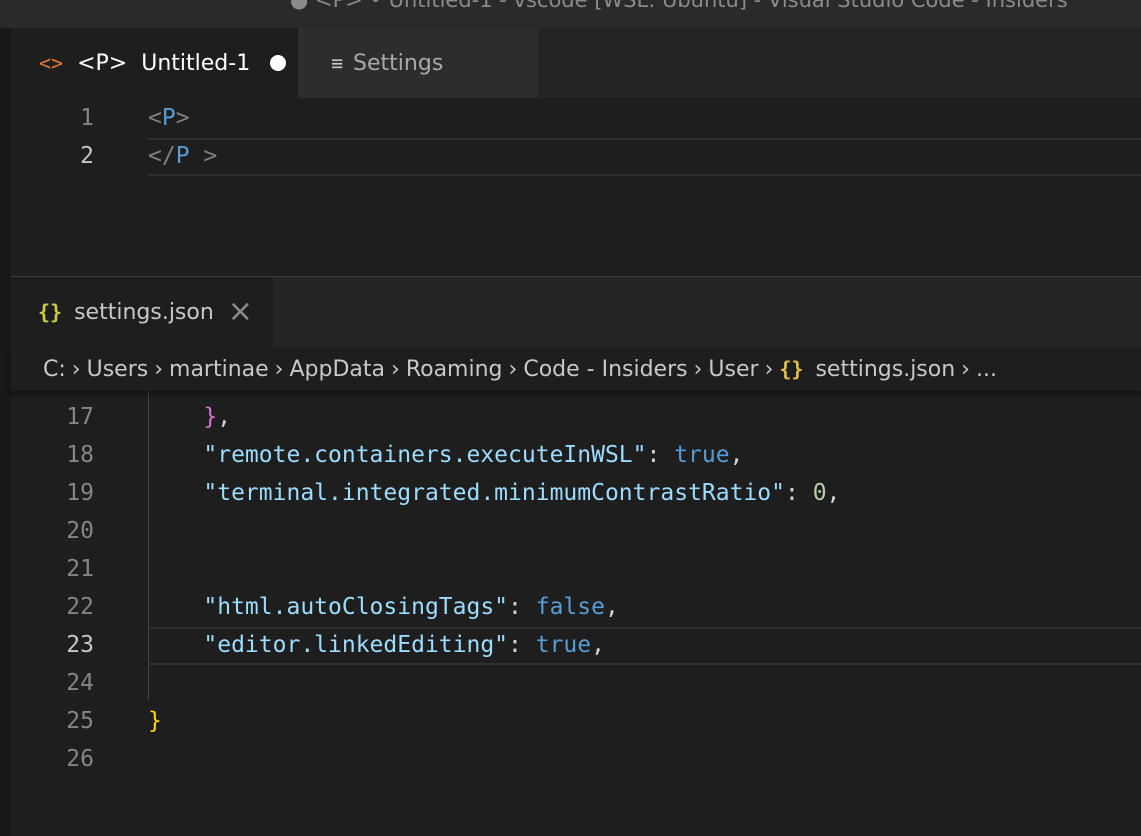  Describe the element at coordinates (576, 156) in the screenshot. I see `code-line: 2 </P >` at that location.